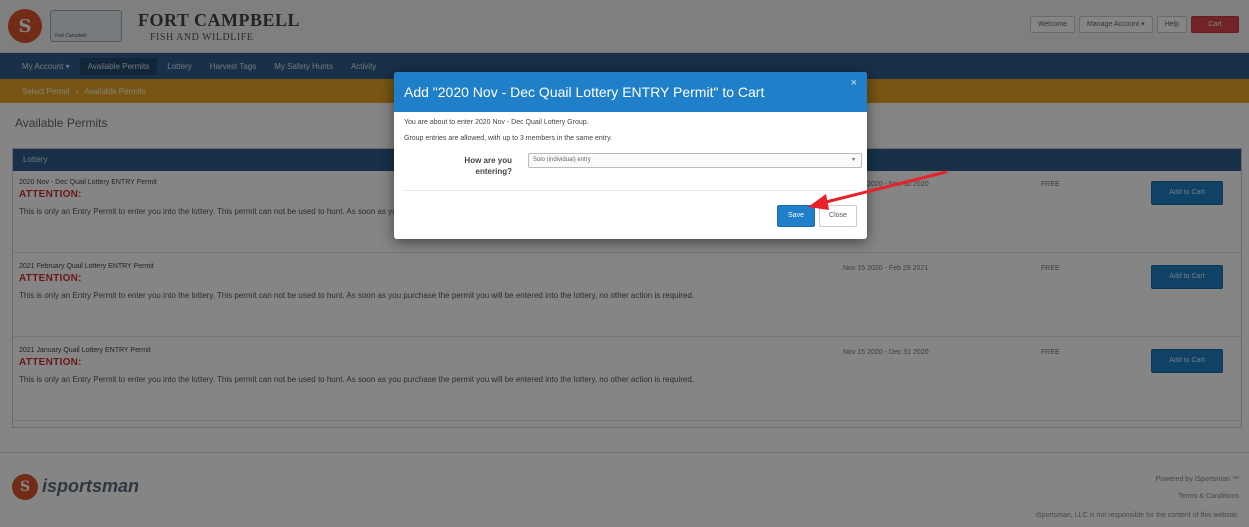  What do you see at coordinates (817, 216) in the screenshot?
I see `modal-footer: Save Close` at bounding box center [817, 216].